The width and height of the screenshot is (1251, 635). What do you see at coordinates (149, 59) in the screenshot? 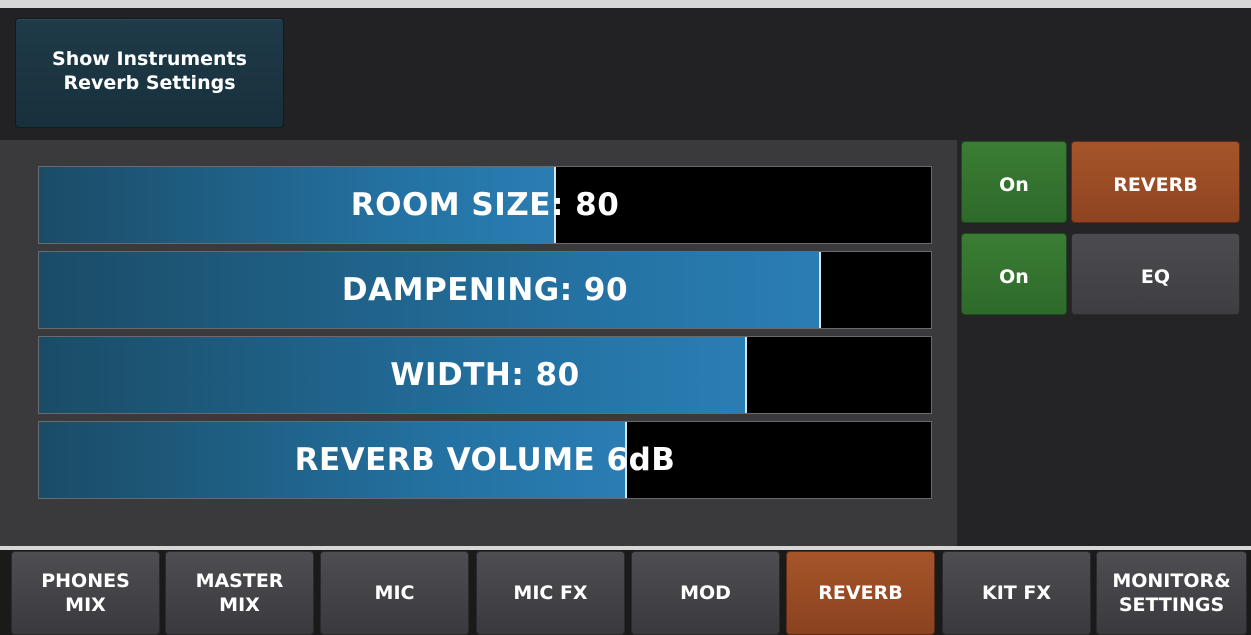
I see `show-button-line1: Show Instruments` at bounding box center [149, 59].